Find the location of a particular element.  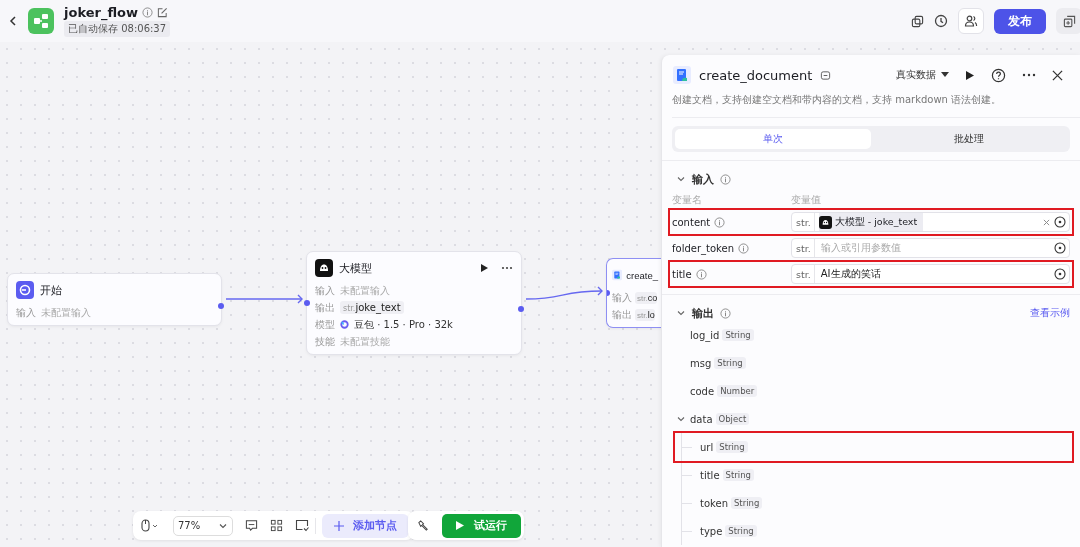

tab: 单次 is located at coordinates (773, 139).